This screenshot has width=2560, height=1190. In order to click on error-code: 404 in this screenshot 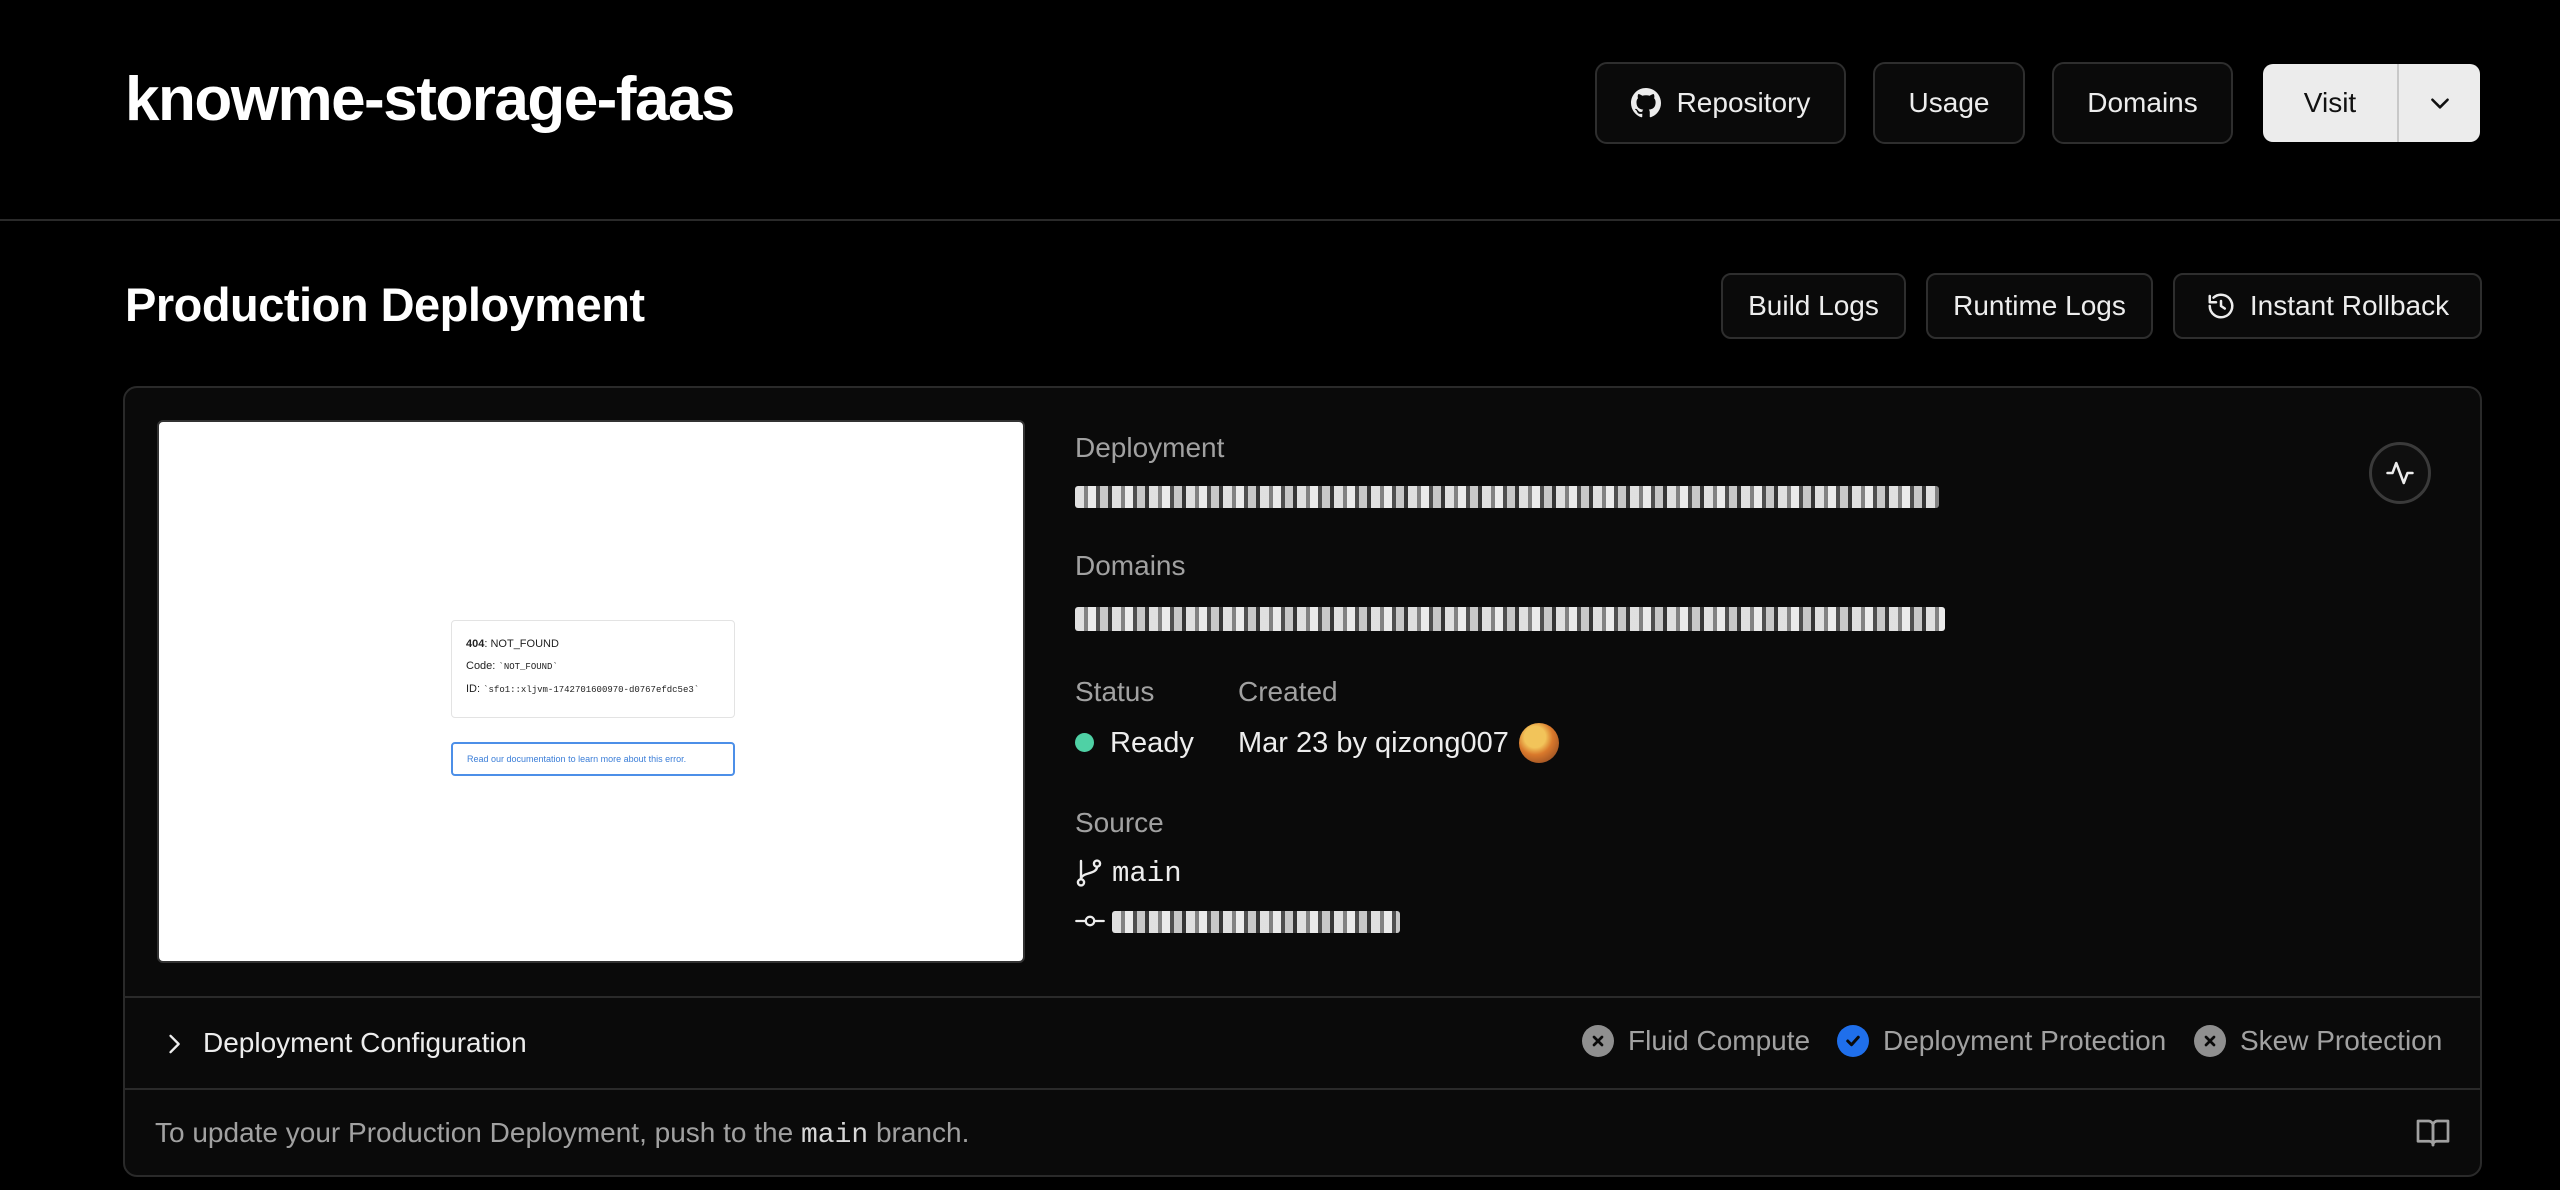, I will do `click(475, 644)`.